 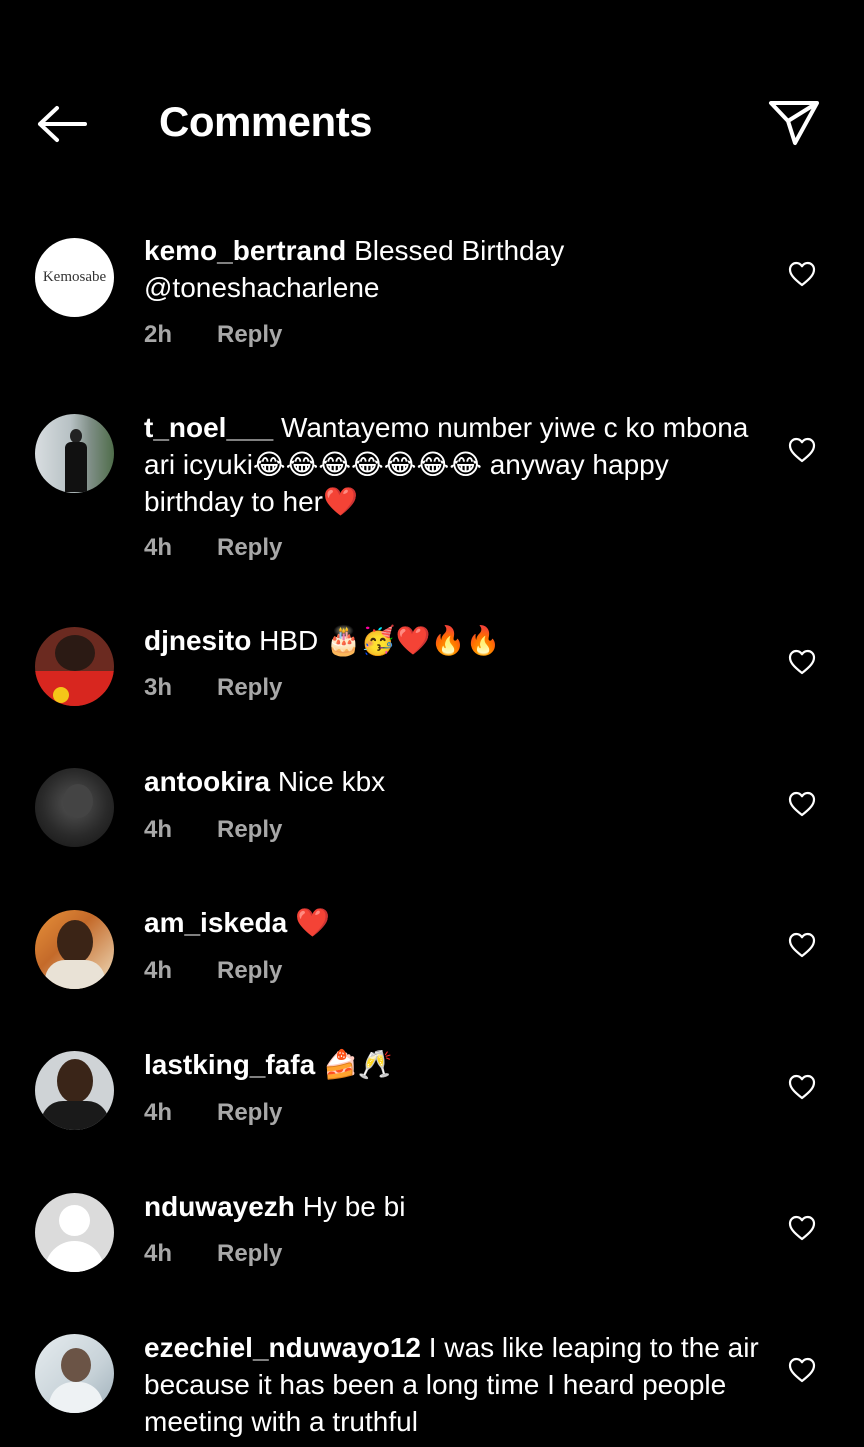 I want to click on comment-username: lastking_fafa, so click(x=229, y=1064).